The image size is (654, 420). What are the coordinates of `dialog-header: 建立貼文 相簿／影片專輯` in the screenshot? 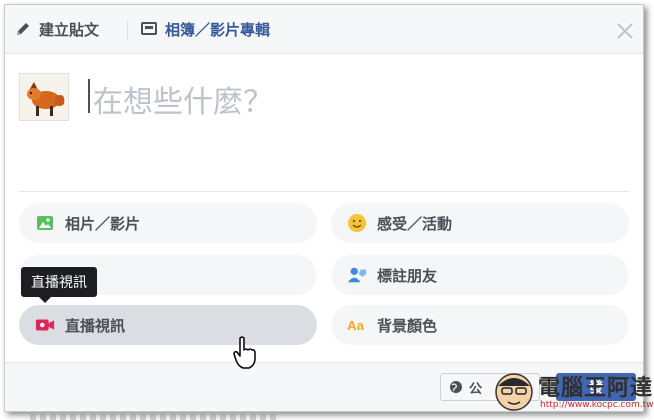 It's located at (324, 29).